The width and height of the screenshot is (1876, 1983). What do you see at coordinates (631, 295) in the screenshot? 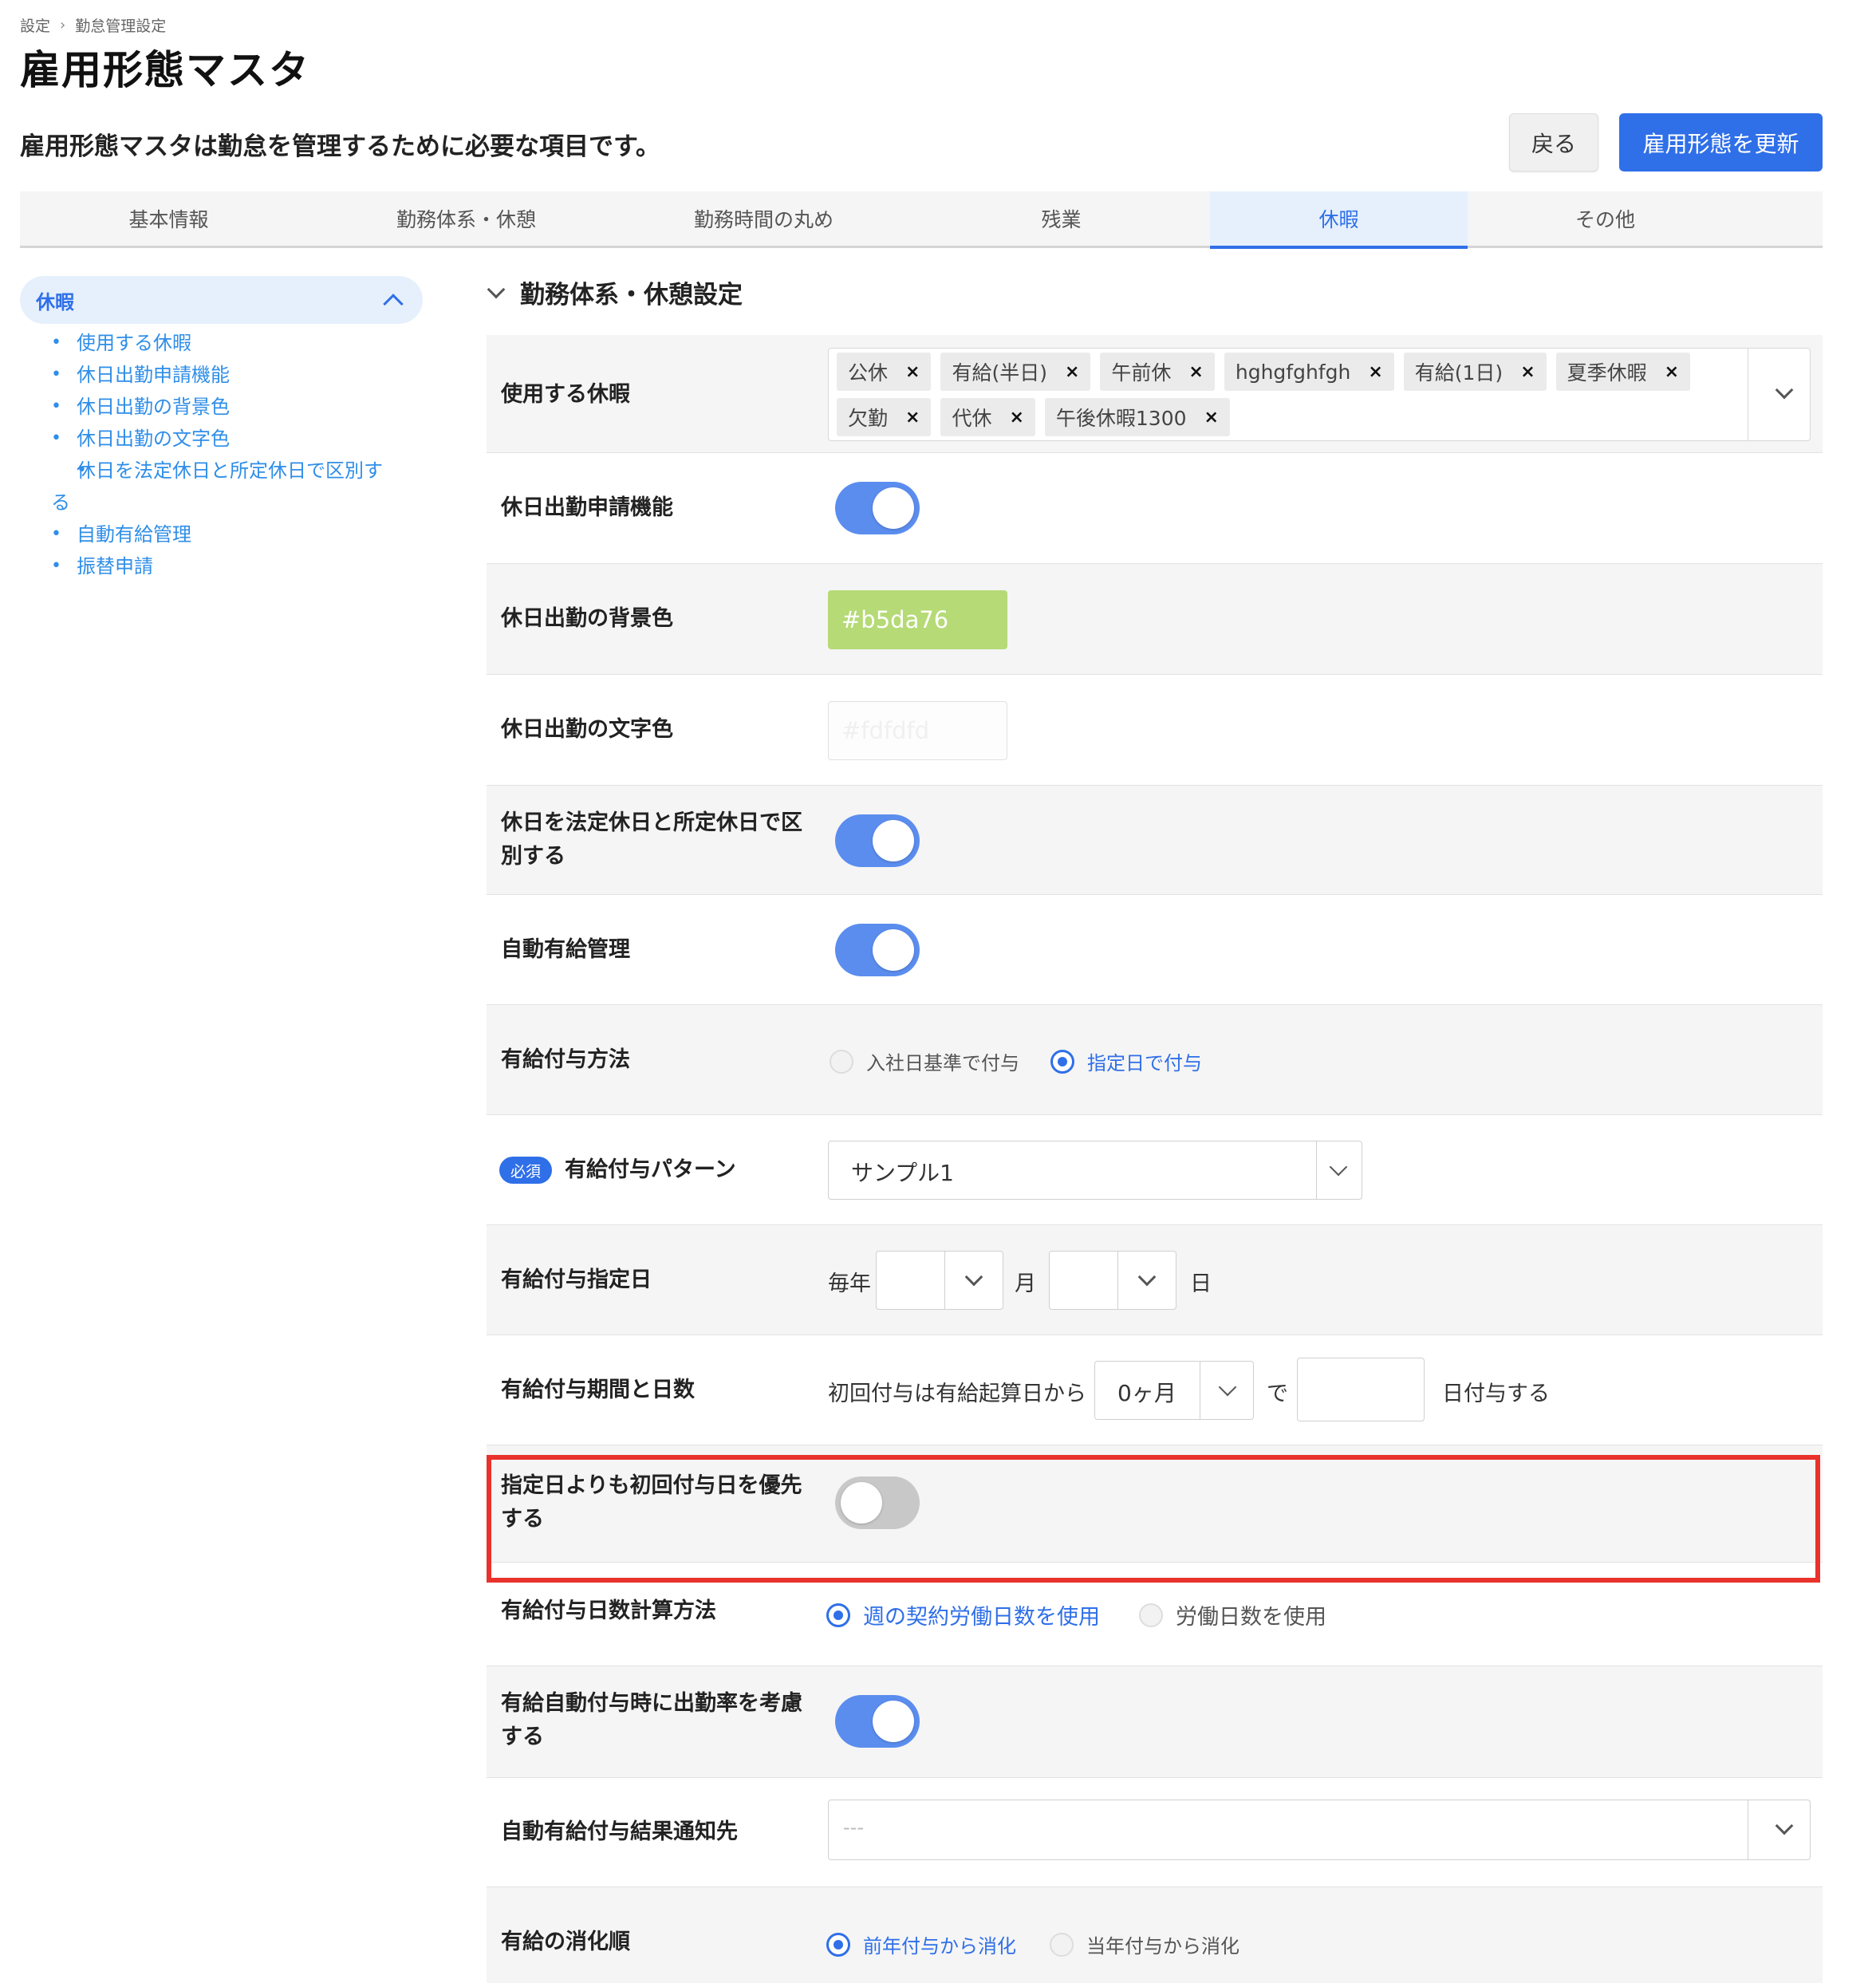
I see `section-title: 勤務体系・休憩設定` at bounding box center [631, 295].